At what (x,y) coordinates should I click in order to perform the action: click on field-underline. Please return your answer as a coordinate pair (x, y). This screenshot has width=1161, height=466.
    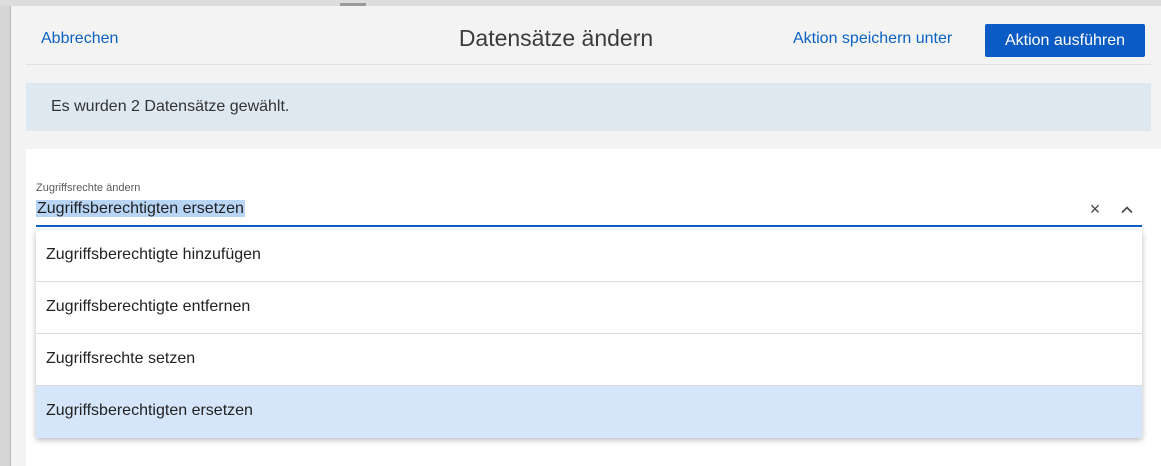
    Looking at the image, I should click on (589, 226).